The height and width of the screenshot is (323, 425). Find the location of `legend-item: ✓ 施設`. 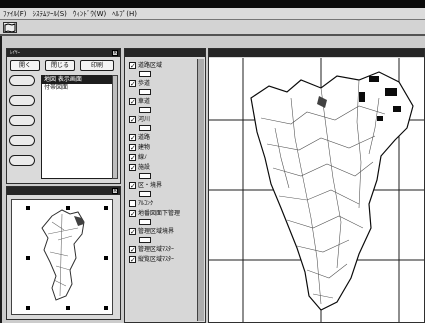

legend-item: ✓ 施設 is located at coordinates (139, 167).